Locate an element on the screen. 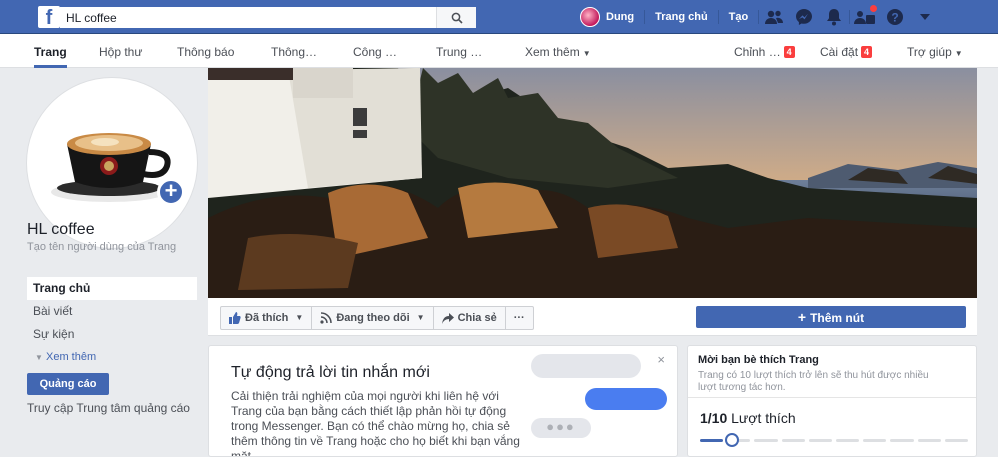 The image size is (998, 457). share-icon is located at coordinates (447, 318).